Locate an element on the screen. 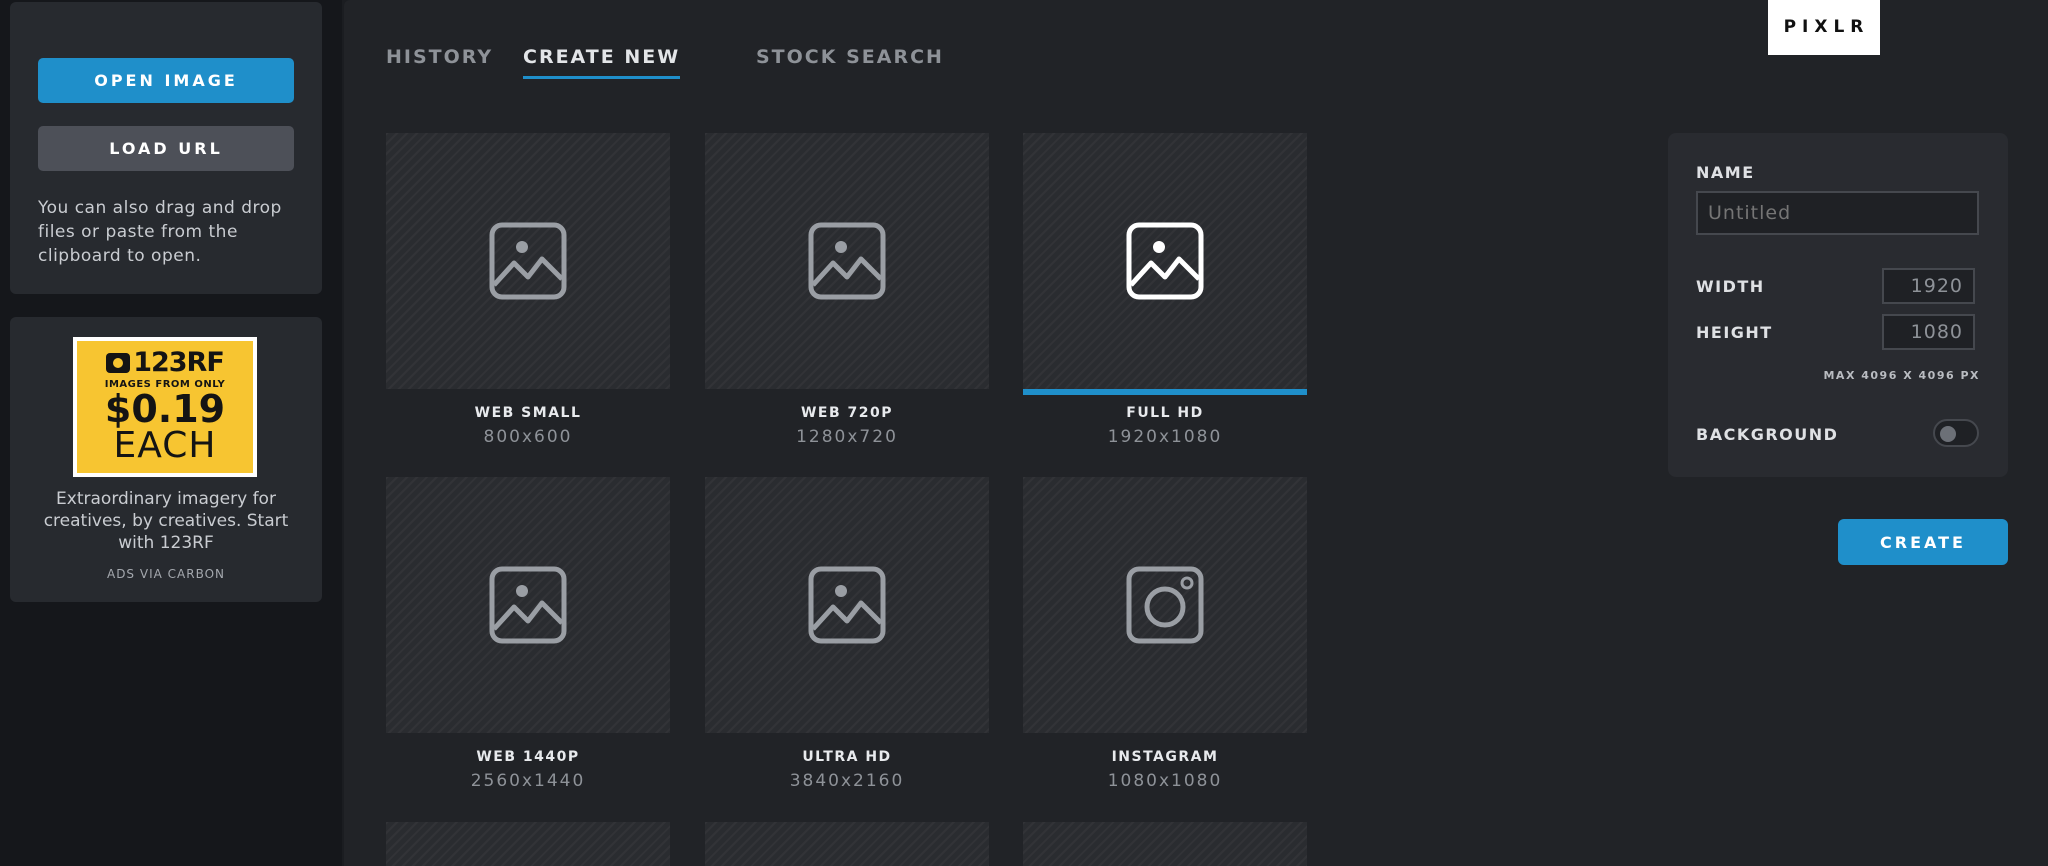 The image size is (2048, 866). preset-tile: INSTAGRAM 1080x1080 is located at coordinates (1165, 634).